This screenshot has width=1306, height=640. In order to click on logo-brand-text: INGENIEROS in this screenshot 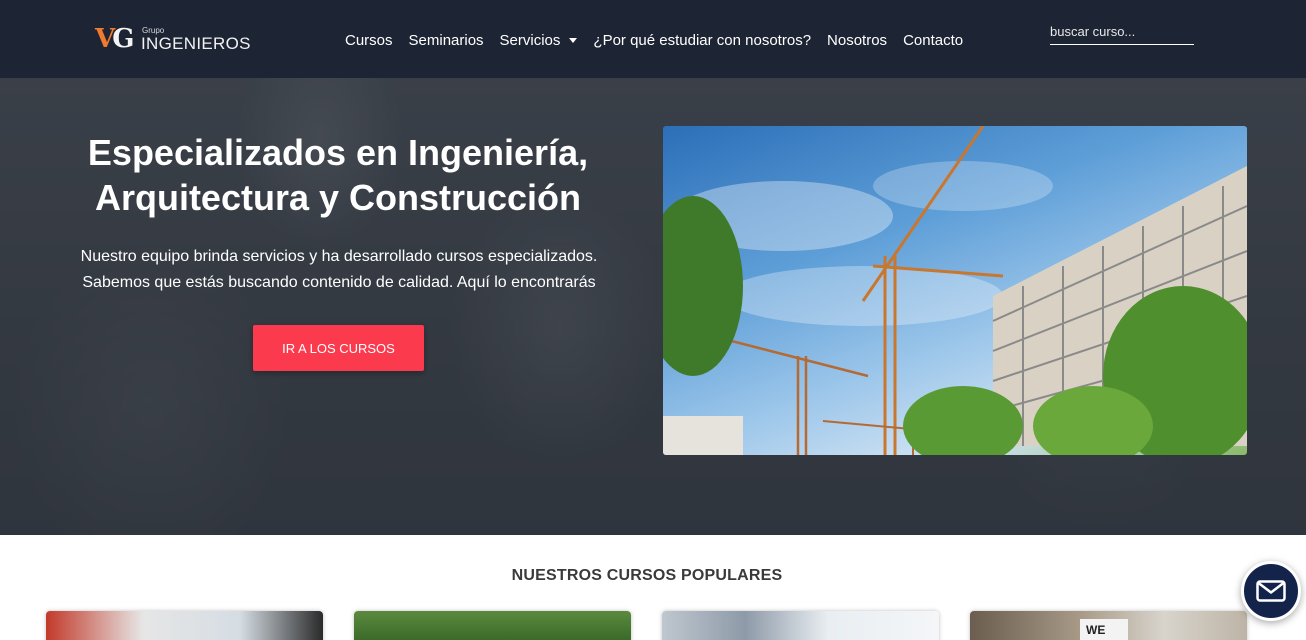, I will do `click(196, 43)`.